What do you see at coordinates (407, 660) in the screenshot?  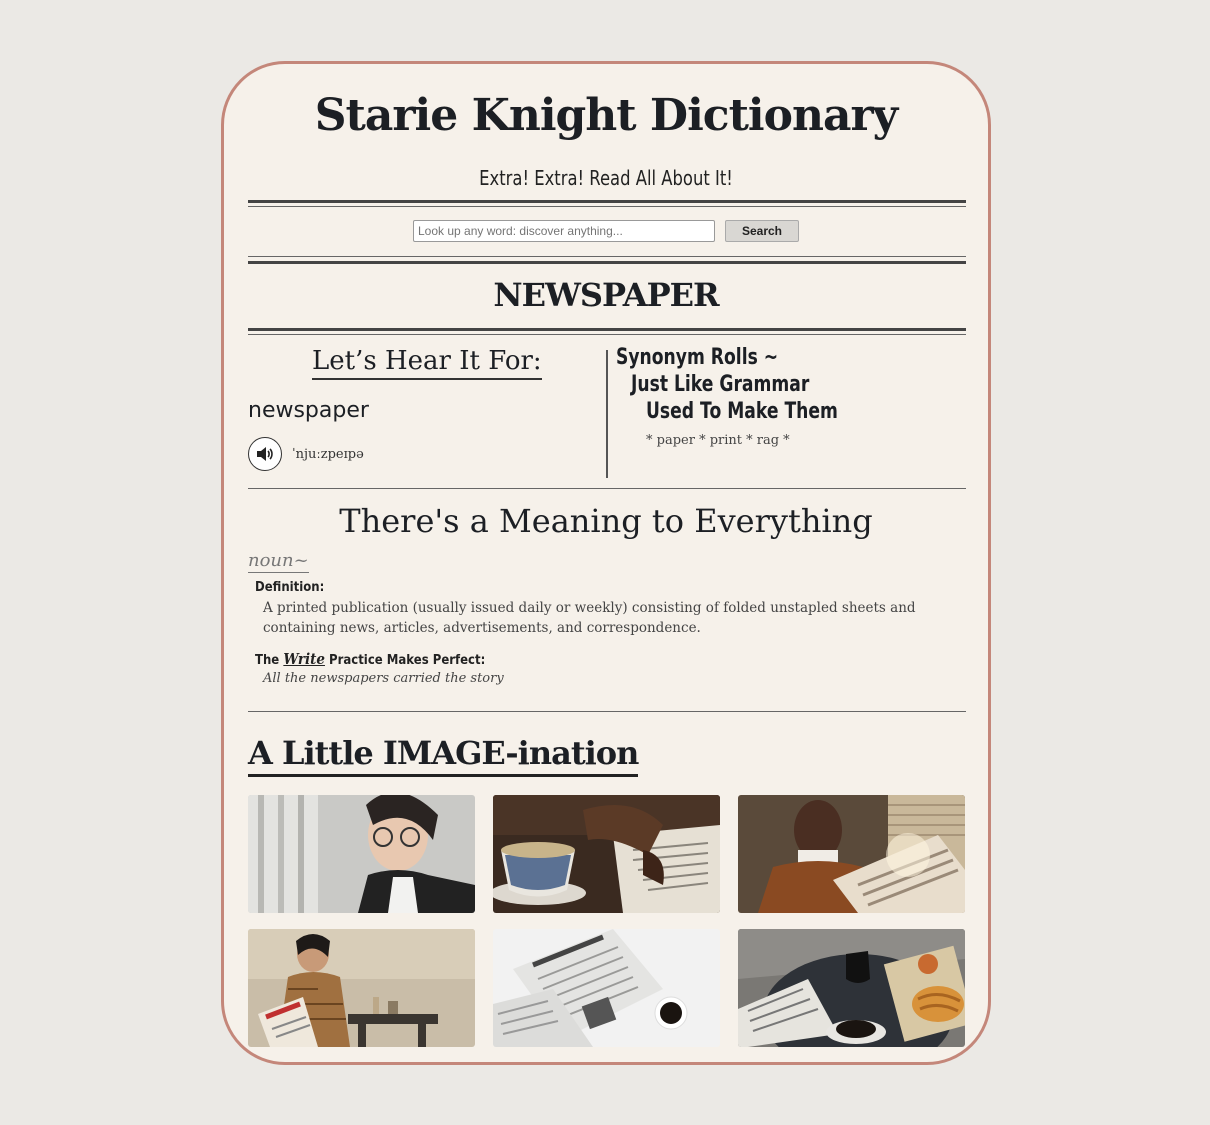 I see `practice-suffix: Practice Makes Perfect:` at bounding box center [407, 660].